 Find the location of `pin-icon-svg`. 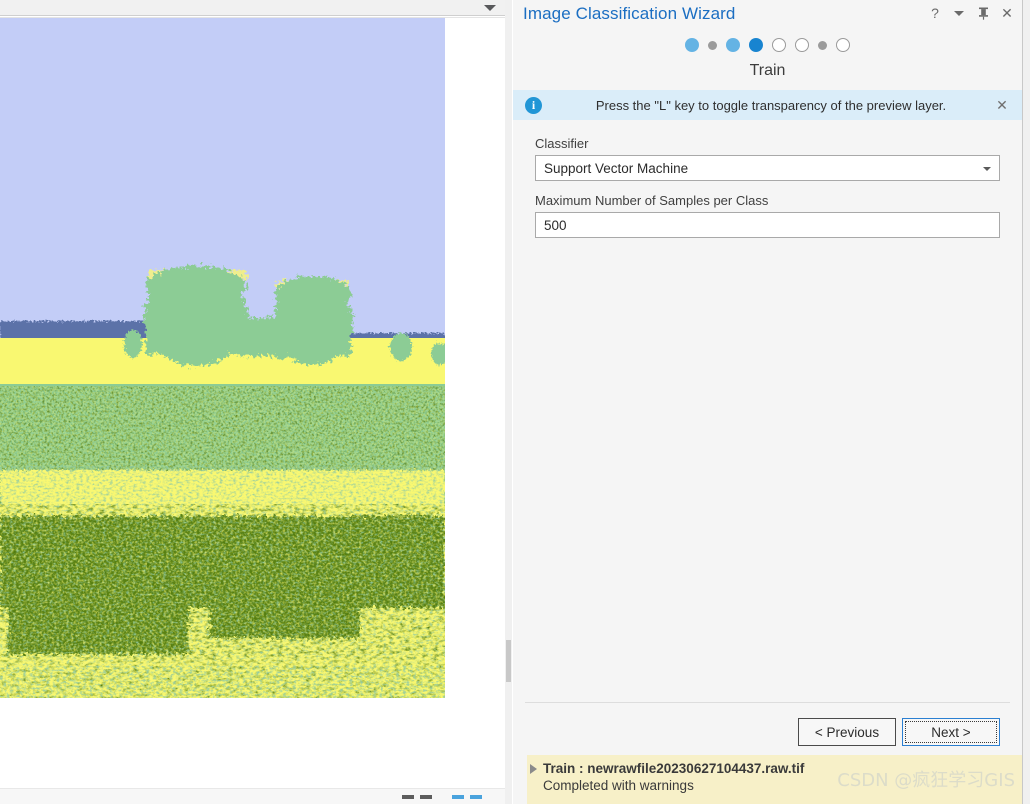

pin-icon-svg is located at coordinates (983, 13).